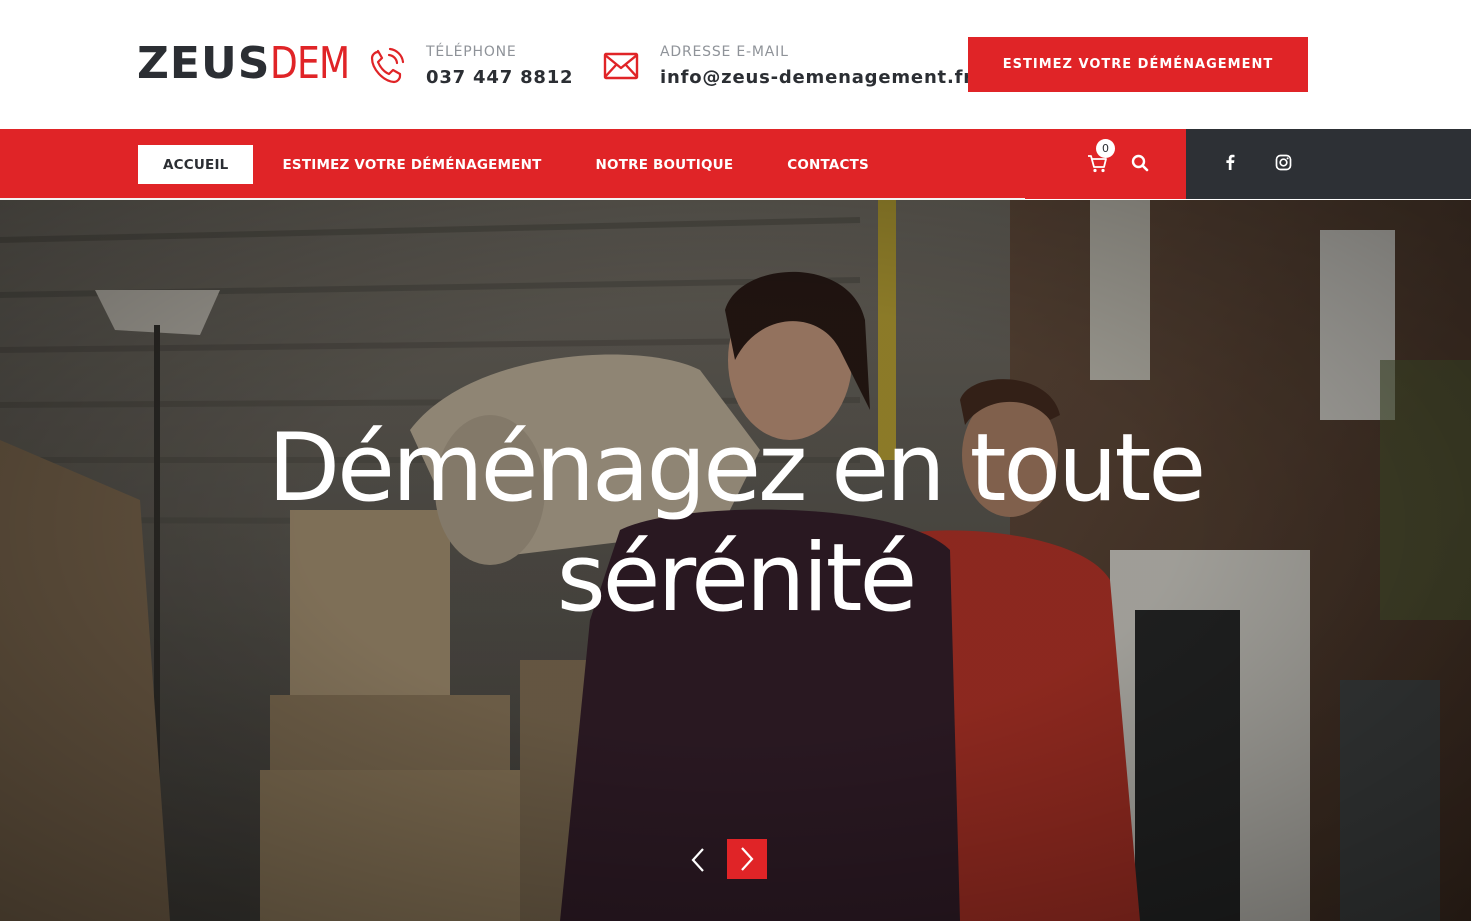  Describe the element at coordinates (411, 164) in the screenshot. I see `nav-item-estimate: ESTIMEZ VOTRE DÉMÉNAGEMENT` at that location.